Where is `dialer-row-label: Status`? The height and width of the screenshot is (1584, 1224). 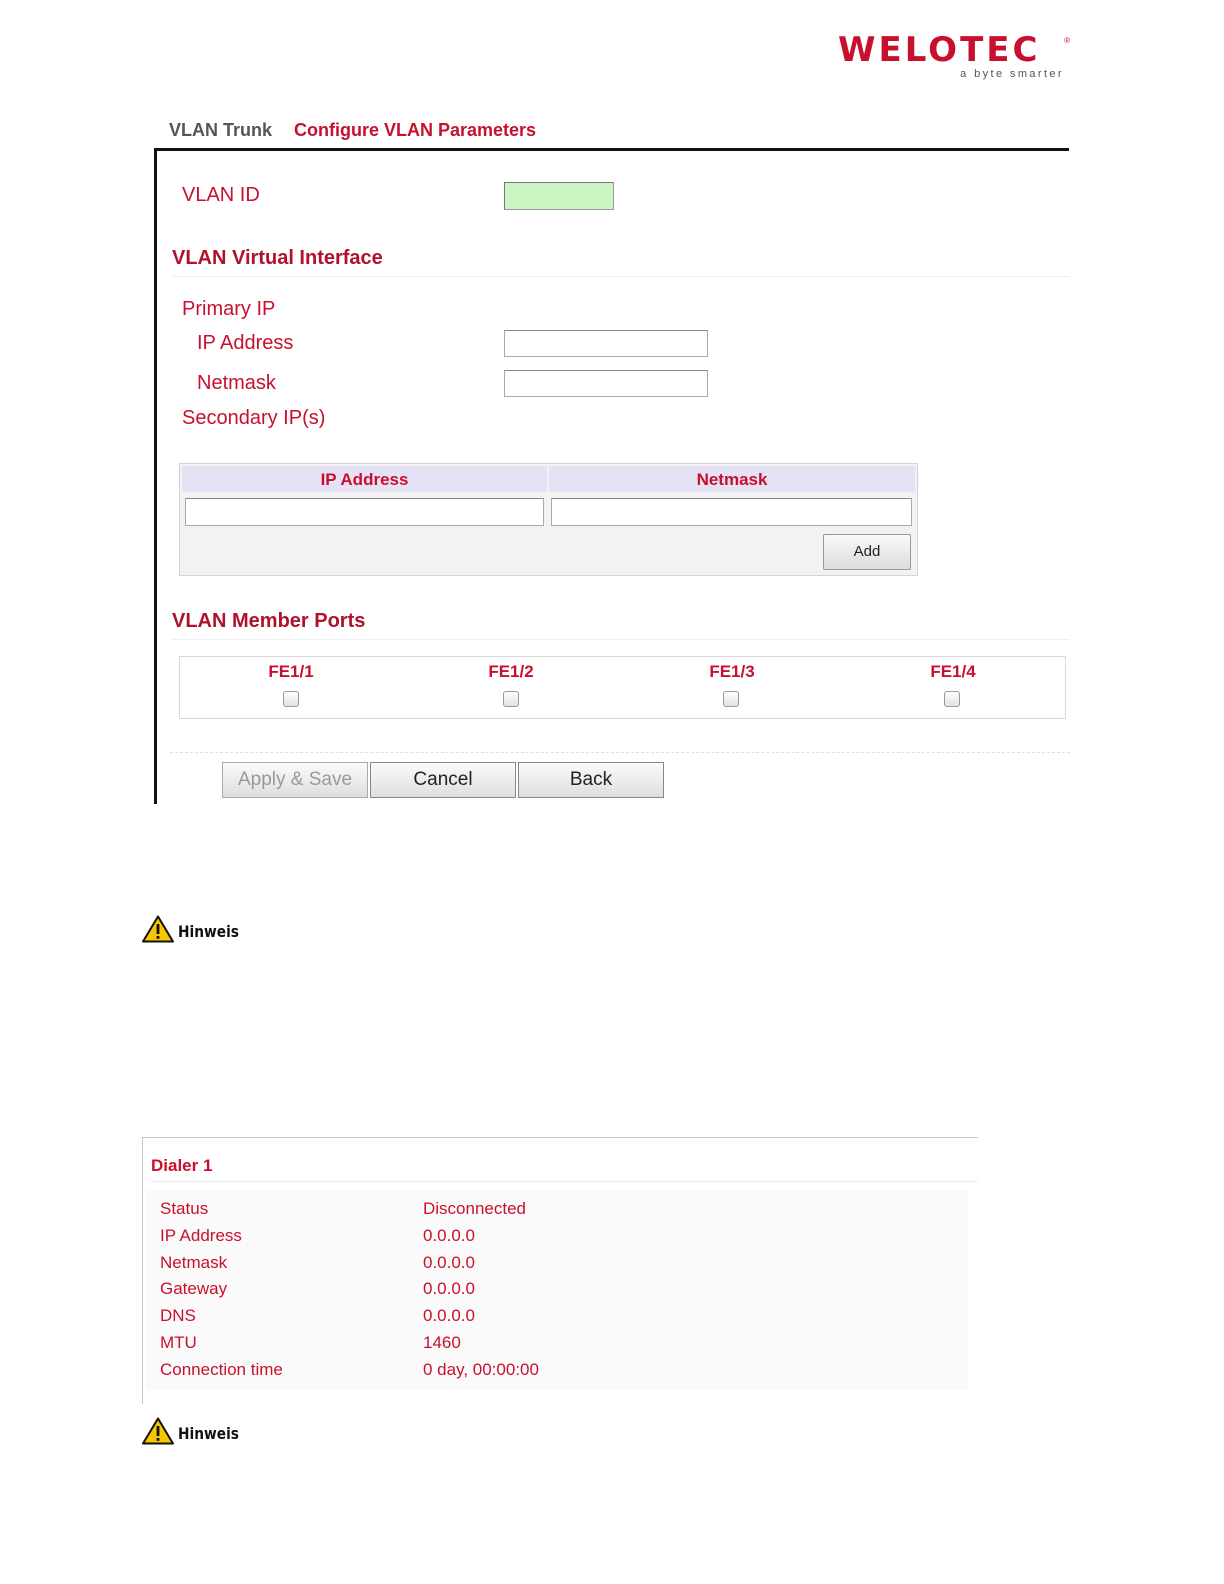
dialer-row-label: Status is located at coordinates (184, 1208).